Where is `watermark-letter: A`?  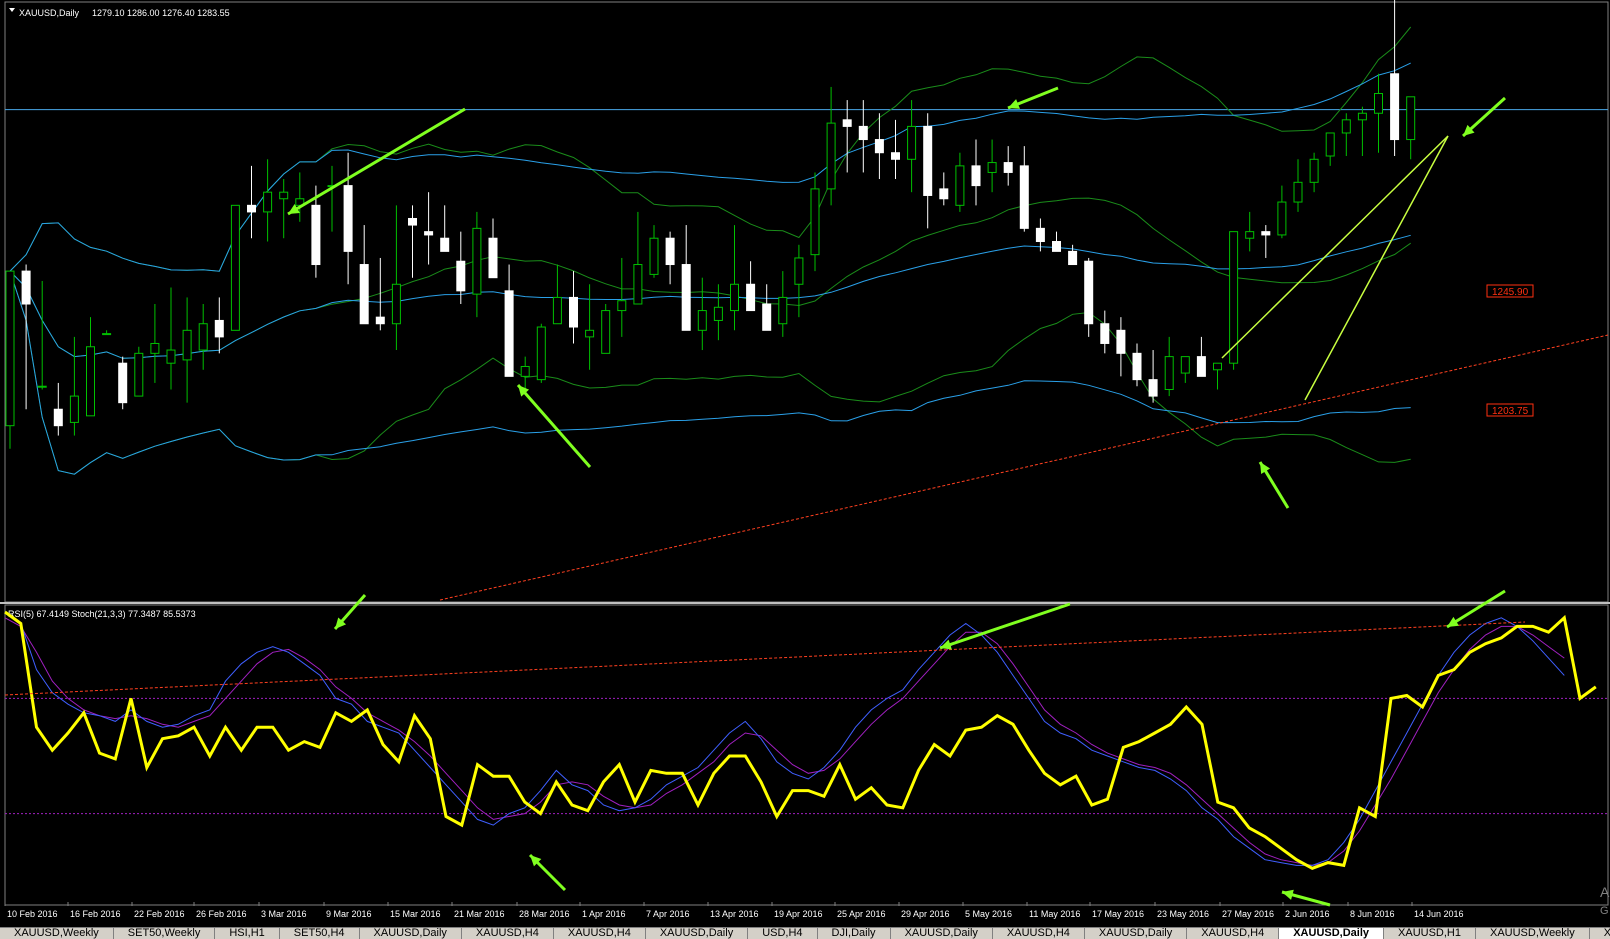
watermark-letter: A is located at coordinates (1605, 892).